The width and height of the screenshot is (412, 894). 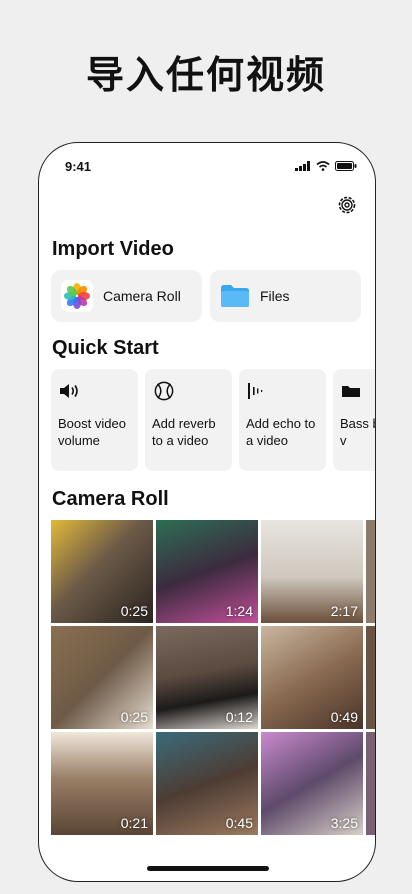 What do you see at coordinates (208, 868) in the screenshot?
I see `home-indicator` at bounding box center [208, 868].